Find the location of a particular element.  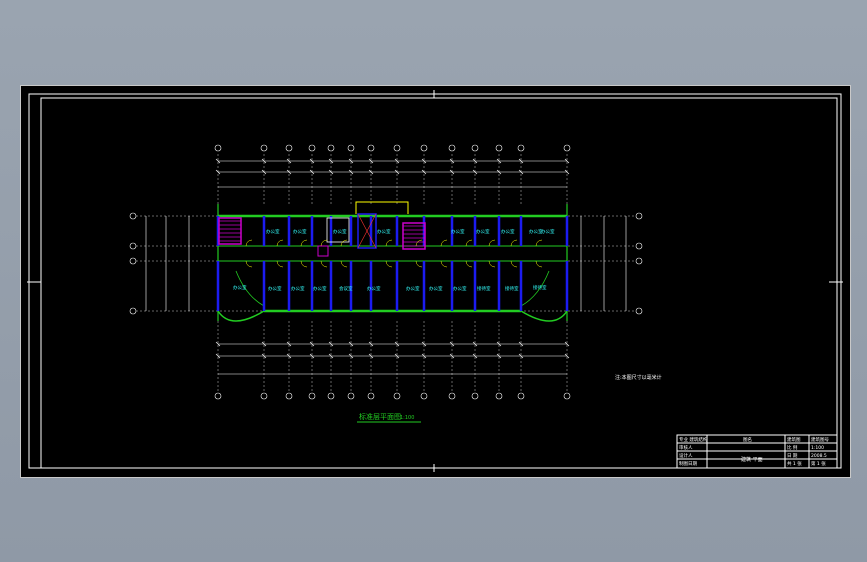

tb-r1c2: 图名 is located at coordinates (747, 439).